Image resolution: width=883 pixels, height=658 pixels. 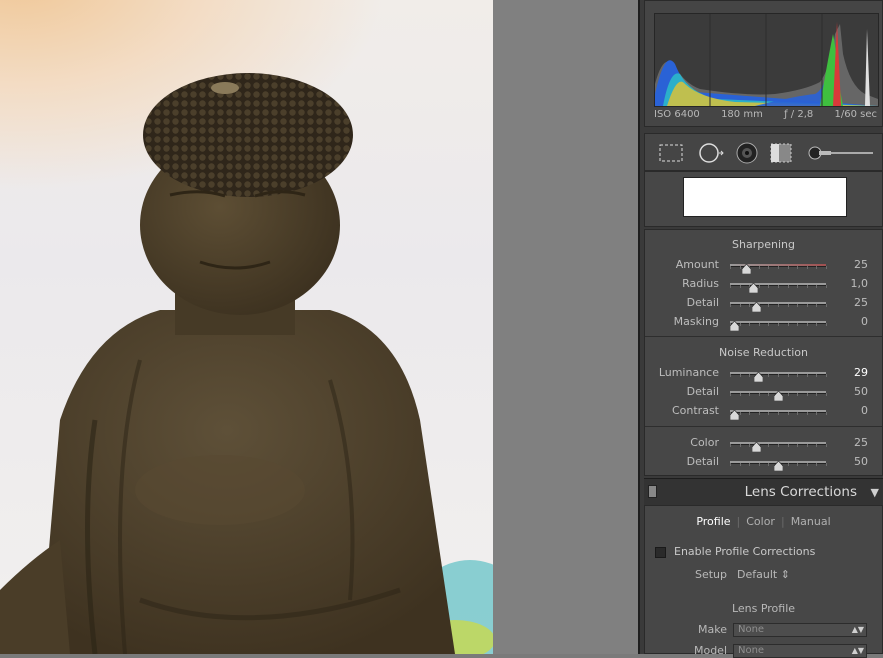 What do you see at coordinates (765, 197) in the screenshot?
I see `detail-preview-window` at bounding box center [765, 197].